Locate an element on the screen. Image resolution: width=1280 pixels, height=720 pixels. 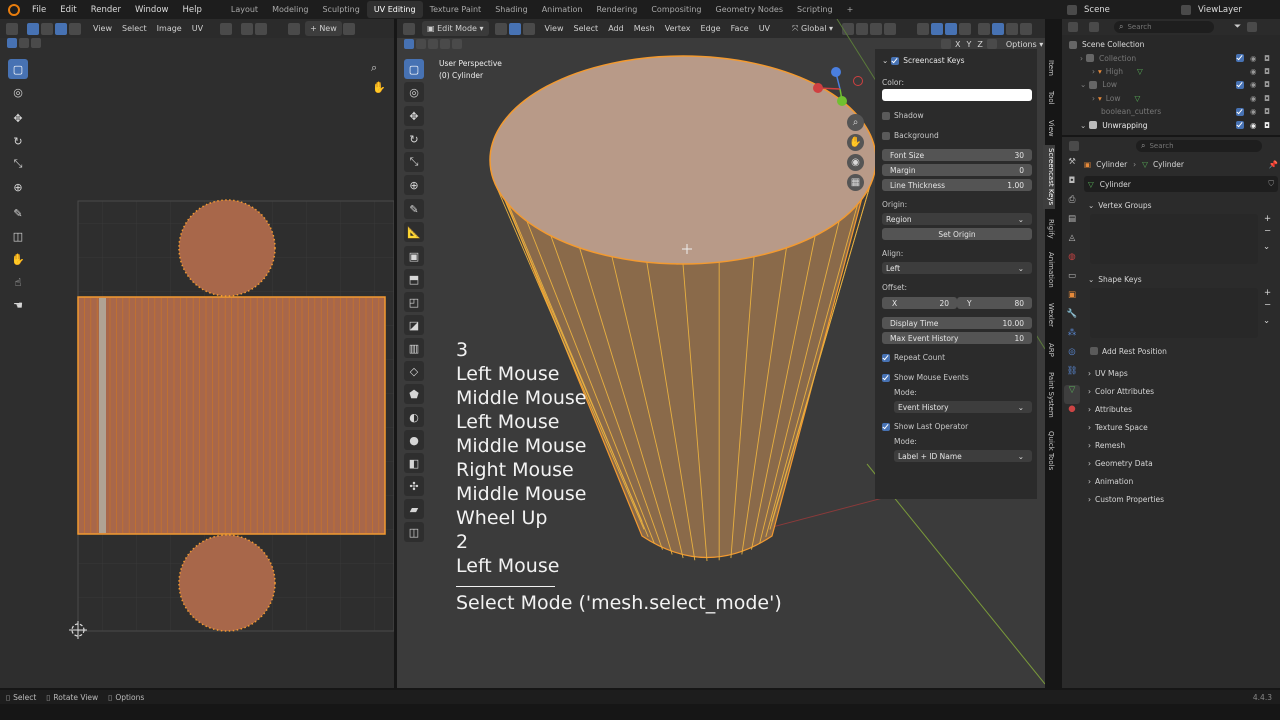
add-vertex-group-icon: + is located at coordinates (1267, 219).